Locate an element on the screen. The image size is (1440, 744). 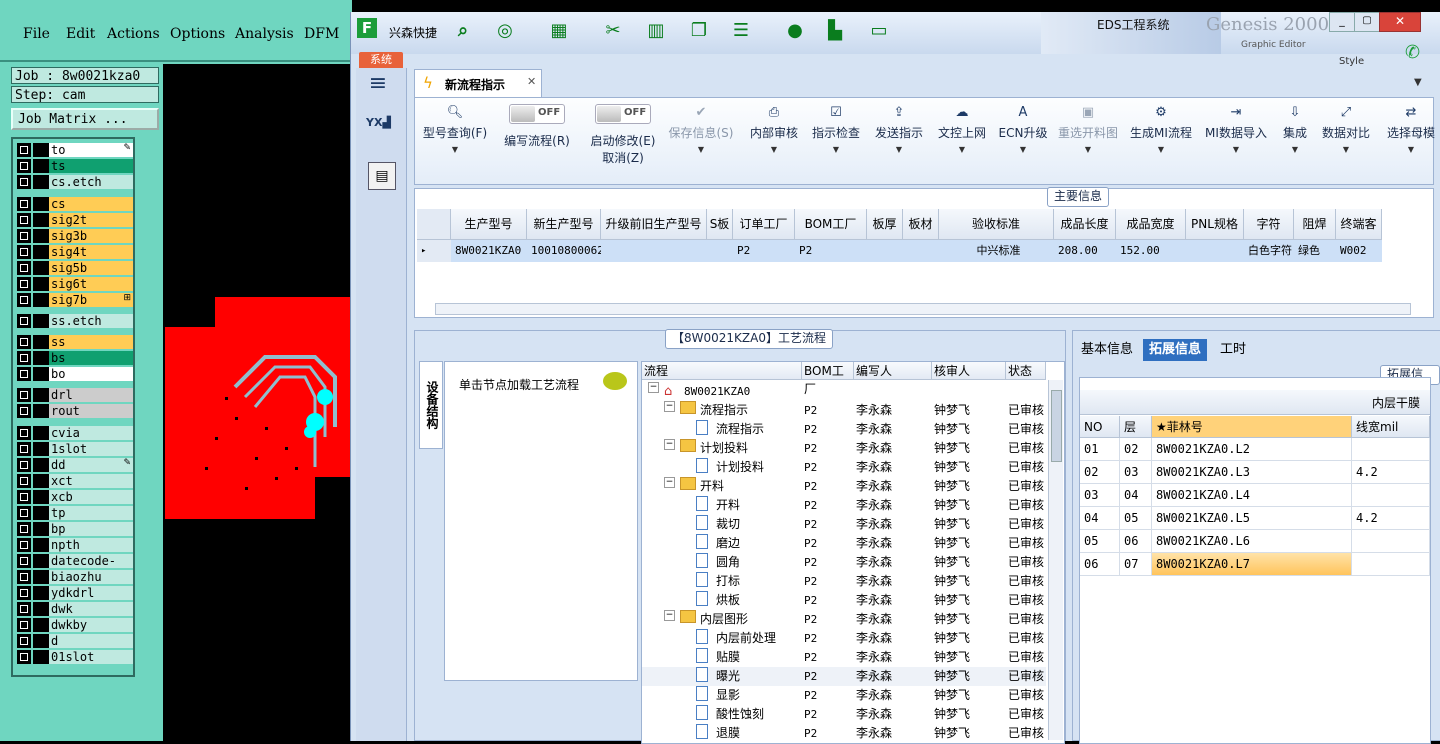
layer-name: rout is located at coordinates (91, 411).